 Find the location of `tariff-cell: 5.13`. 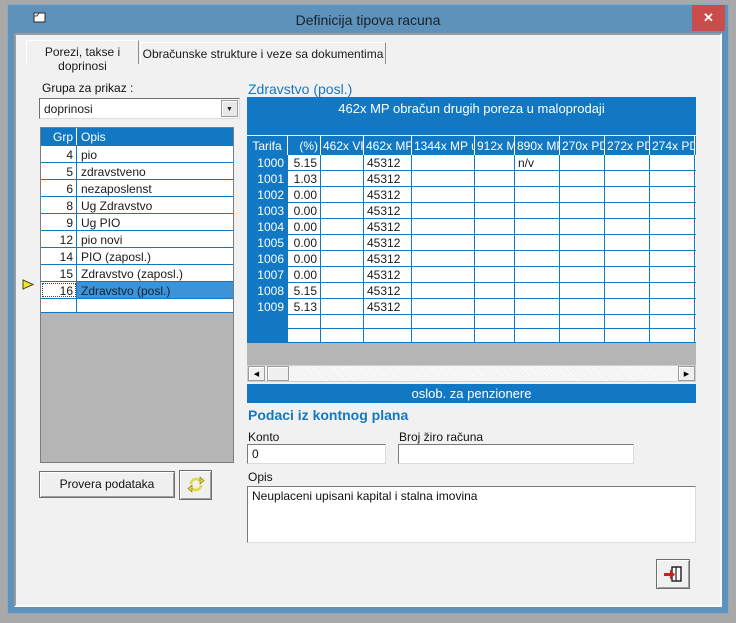

tariff-cell: 5.13 is located at coordinates (304, 306).